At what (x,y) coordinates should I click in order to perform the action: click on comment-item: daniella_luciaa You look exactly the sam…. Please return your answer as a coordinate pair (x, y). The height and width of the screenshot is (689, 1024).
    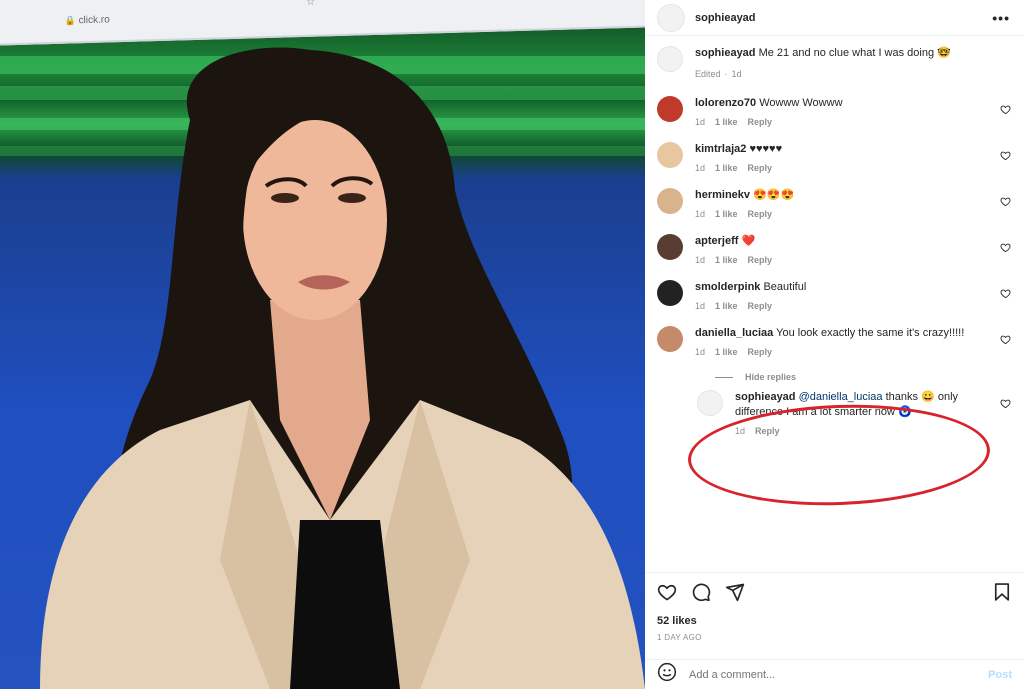
    Looking at the image, I should click on (834, 343).